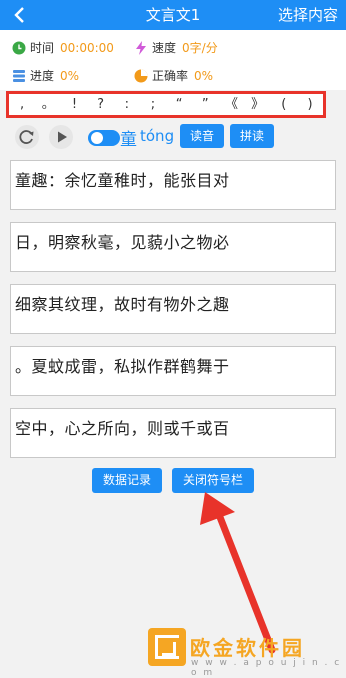 This screenshot has height=678, width=346. I want to click on watermark-logo-icon, so click(167, 647).